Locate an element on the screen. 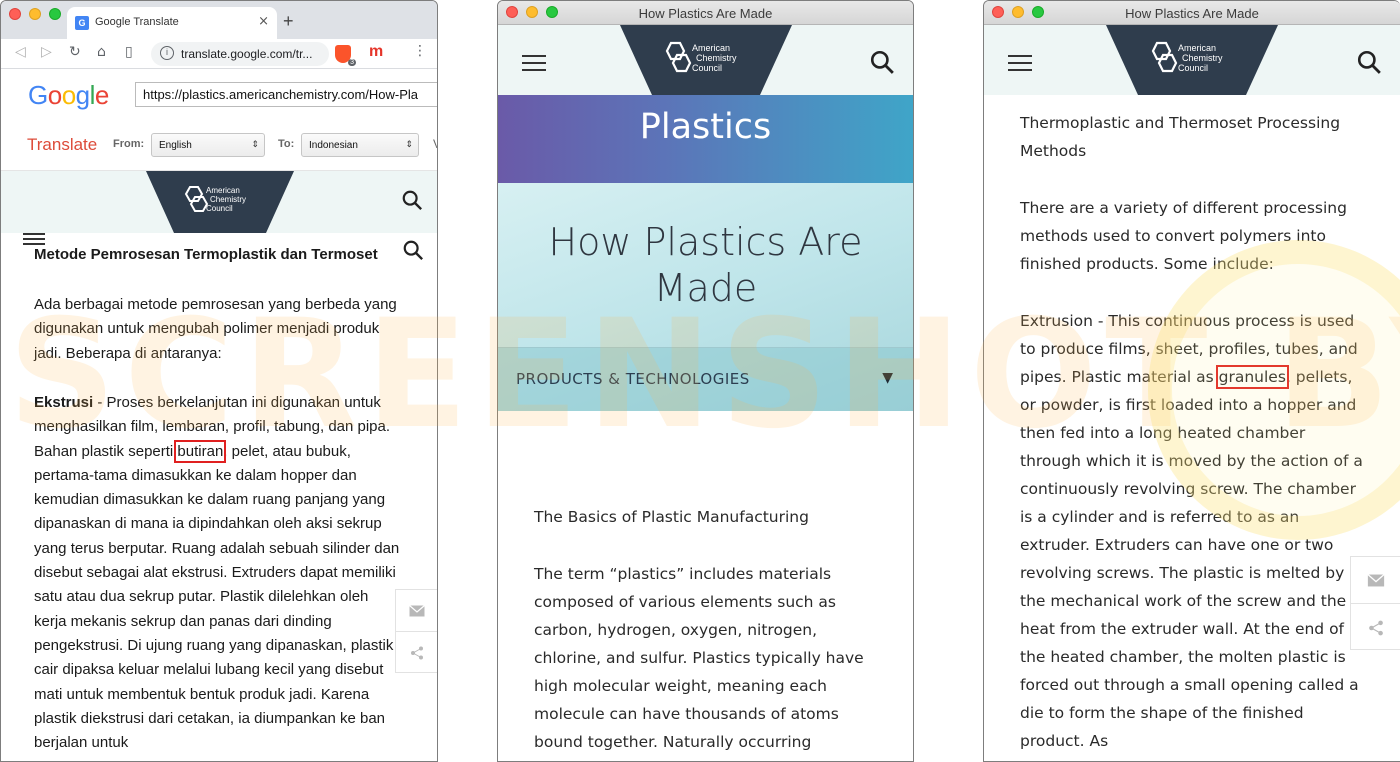 The width and height of the screenshot is (1400, 762). window-controls is located at coordinates (35, 14).